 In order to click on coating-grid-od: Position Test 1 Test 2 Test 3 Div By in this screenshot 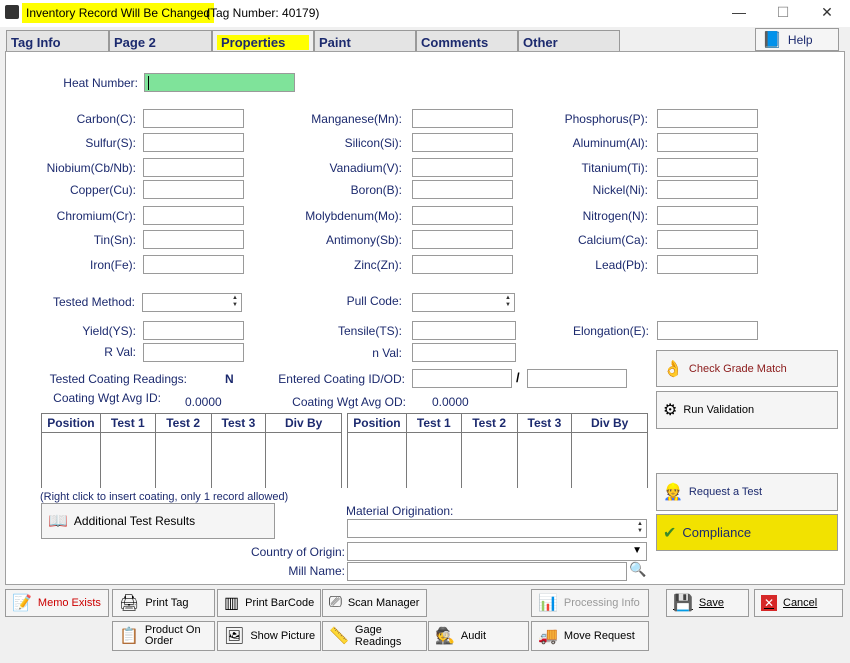, I will do `click(497, 450)`.